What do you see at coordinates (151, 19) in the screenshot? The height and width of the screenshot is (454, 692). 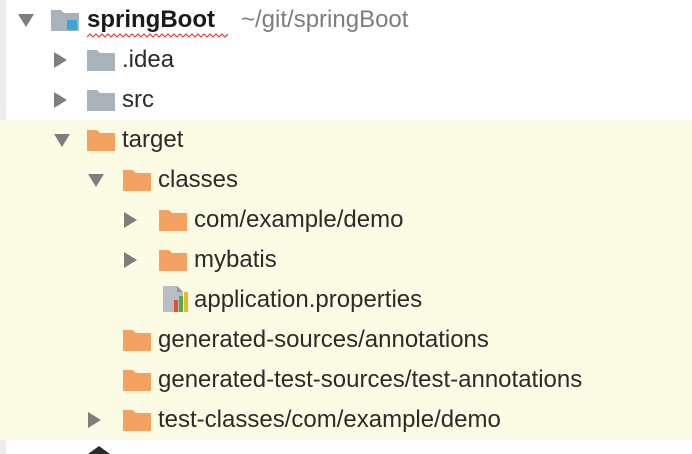 I see `project-name: springBoot` at bounding box center [151, 19].